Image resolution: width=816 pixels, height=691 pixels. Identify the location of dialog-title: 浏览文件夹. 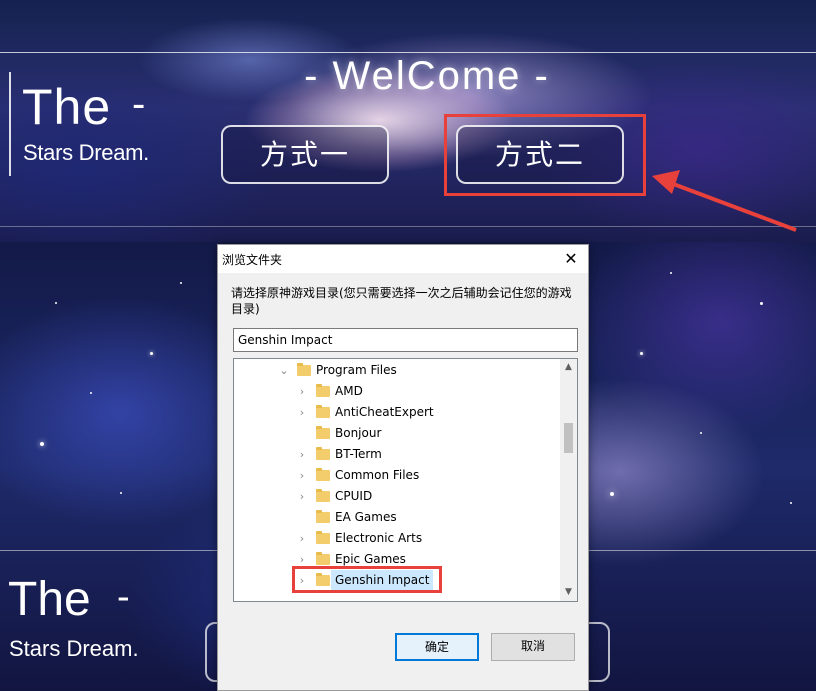
(252, 260).